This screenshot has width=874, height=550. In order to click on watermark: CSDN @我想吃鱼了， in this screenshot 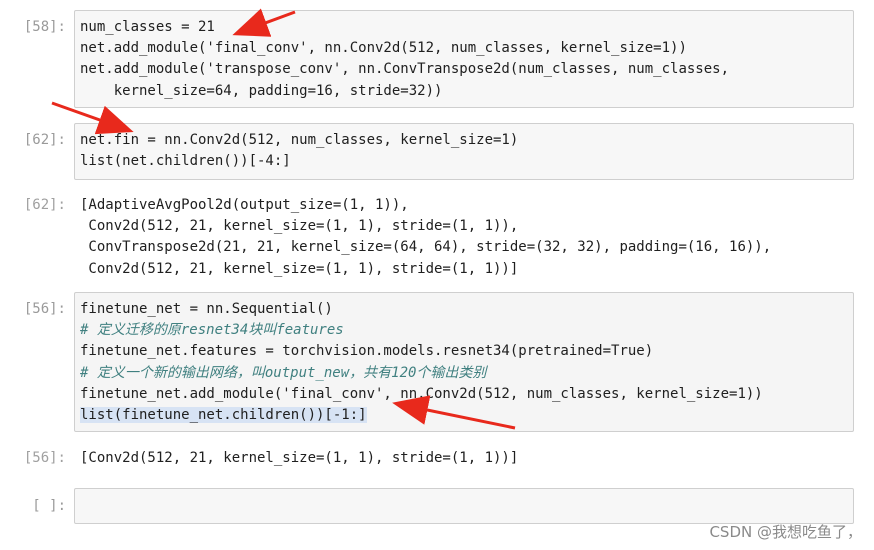, I will do `click(785, 532)`.